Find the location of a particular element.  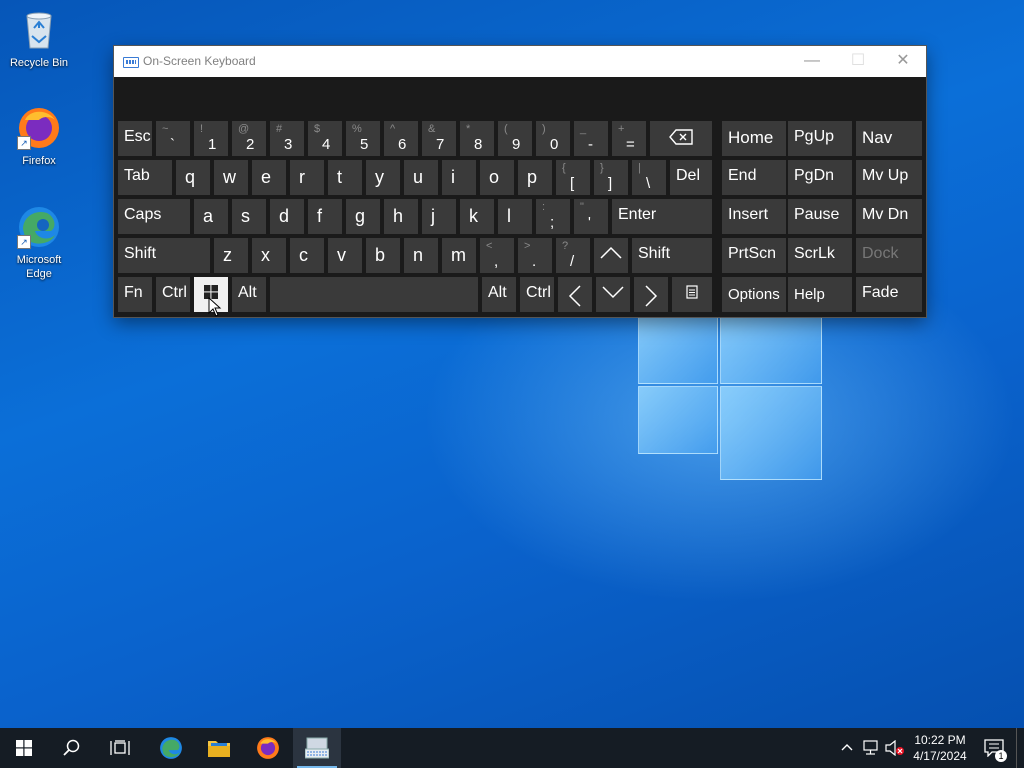

key-options: Options is located at coordinates (754, 294).